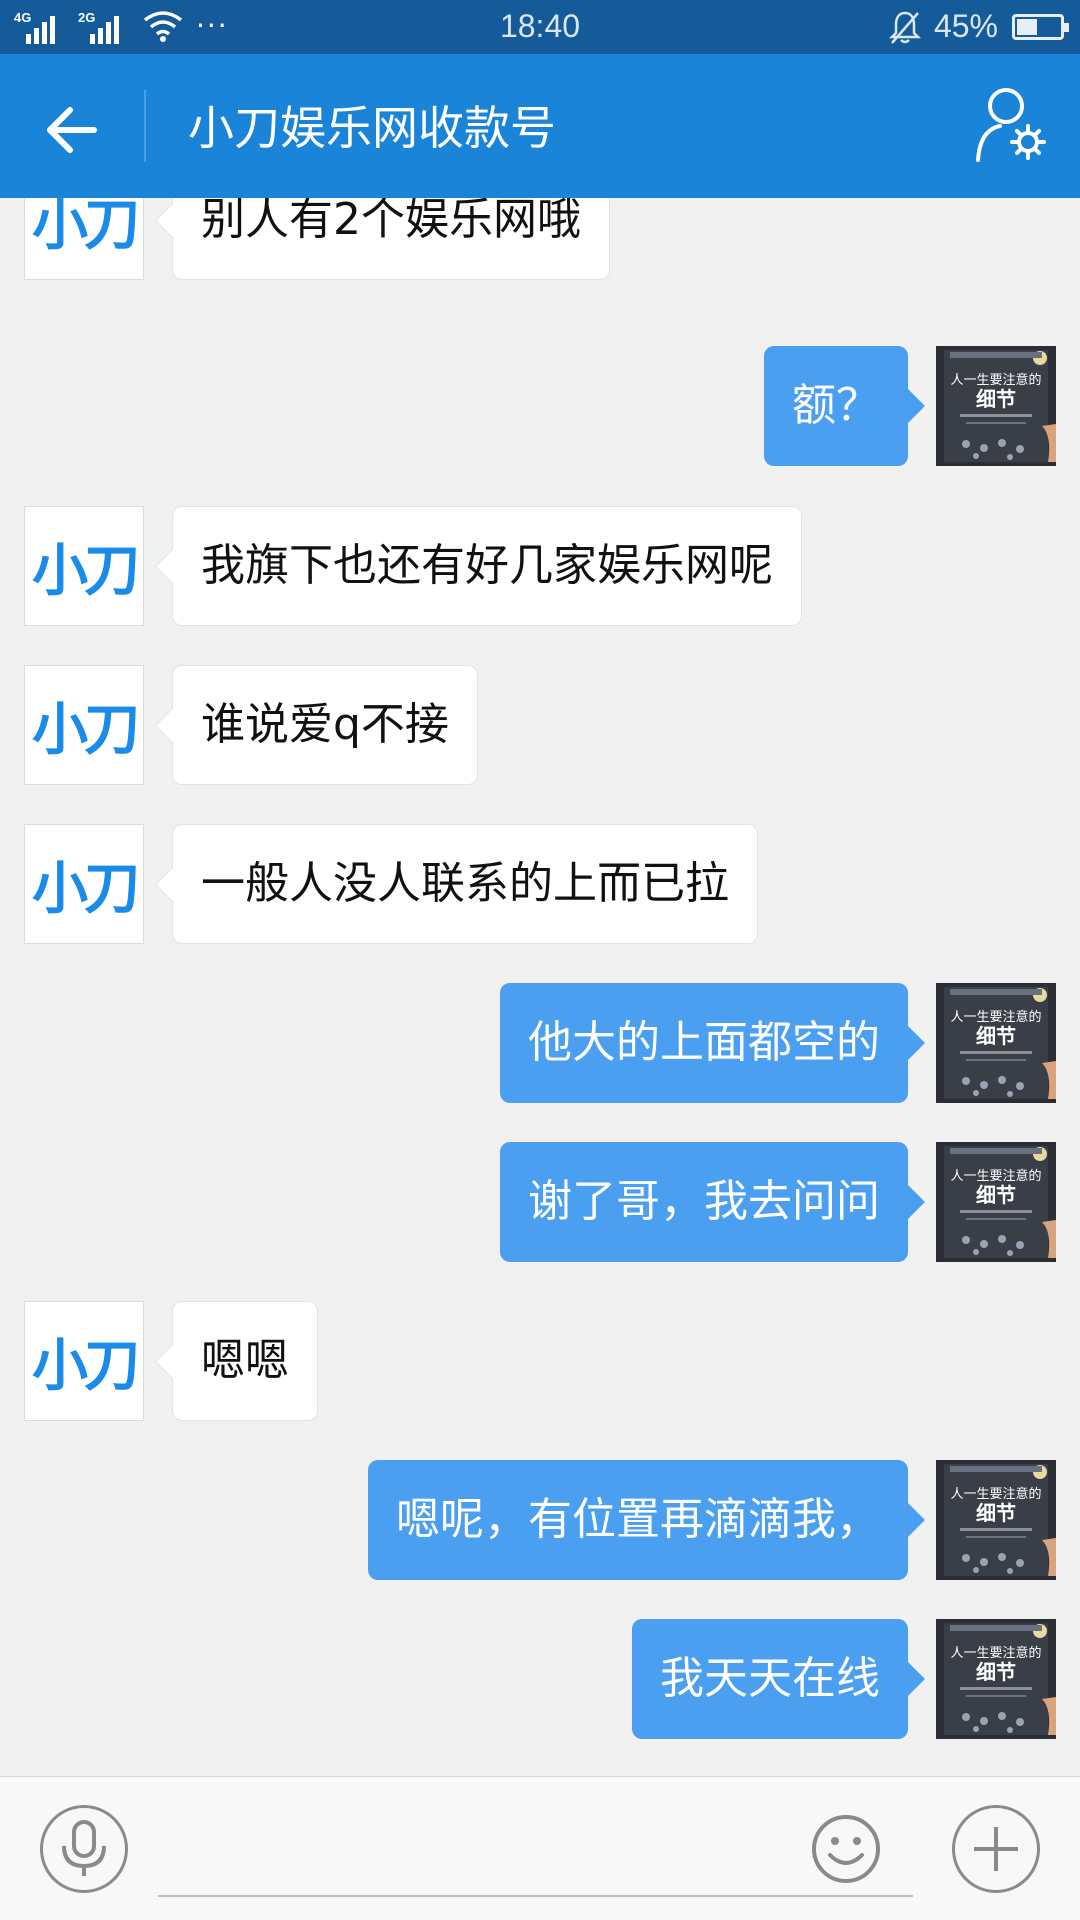 The height and width of the screenshot is (1920, 1080). What do you see at coordinates (836, 406) in the screenshot?
I see `outgoing-message-bubble: 额？` at bounding box center [836, 406].